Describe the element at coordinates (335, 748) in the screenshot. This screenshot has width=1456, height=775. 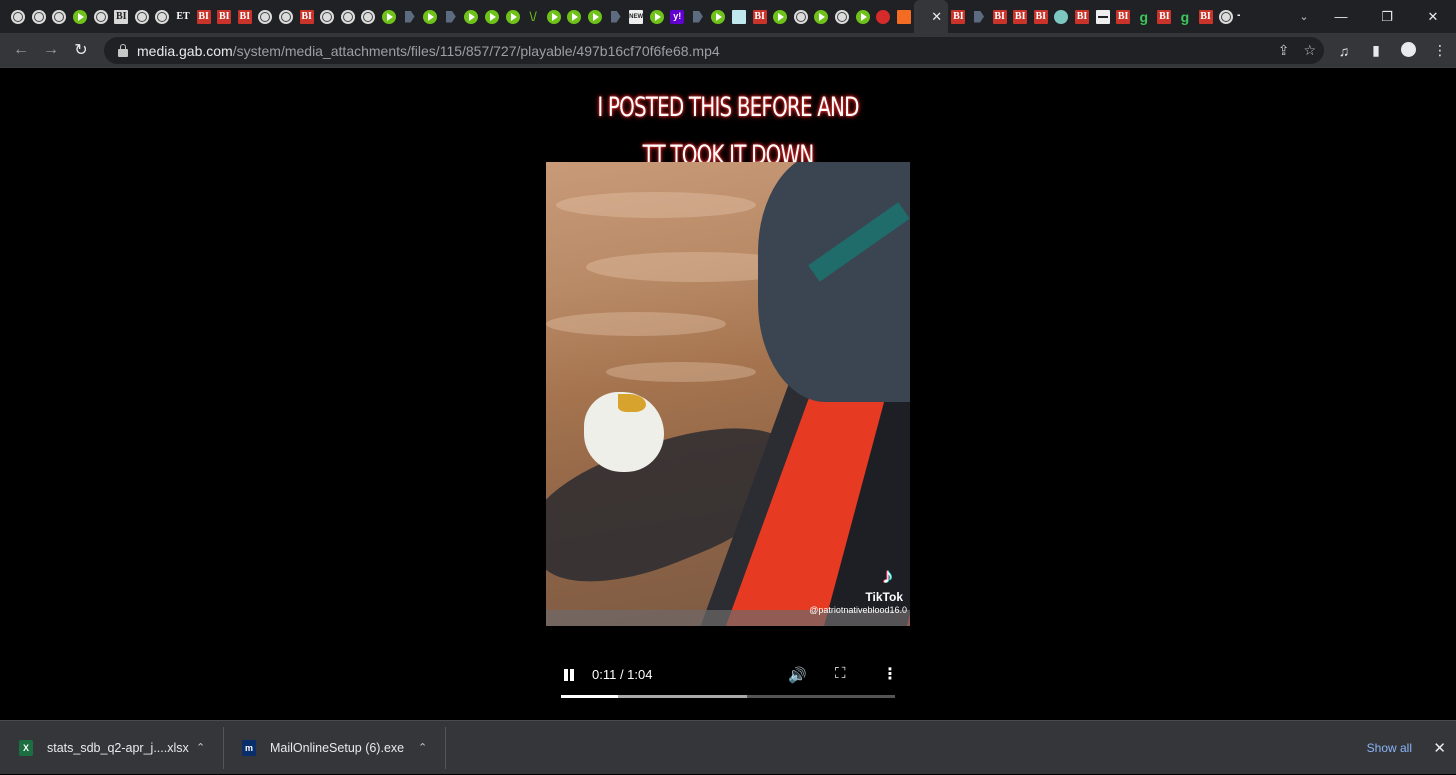
I see `download-item: m MailOnlineSetup (6).exe ⌃` at that location.